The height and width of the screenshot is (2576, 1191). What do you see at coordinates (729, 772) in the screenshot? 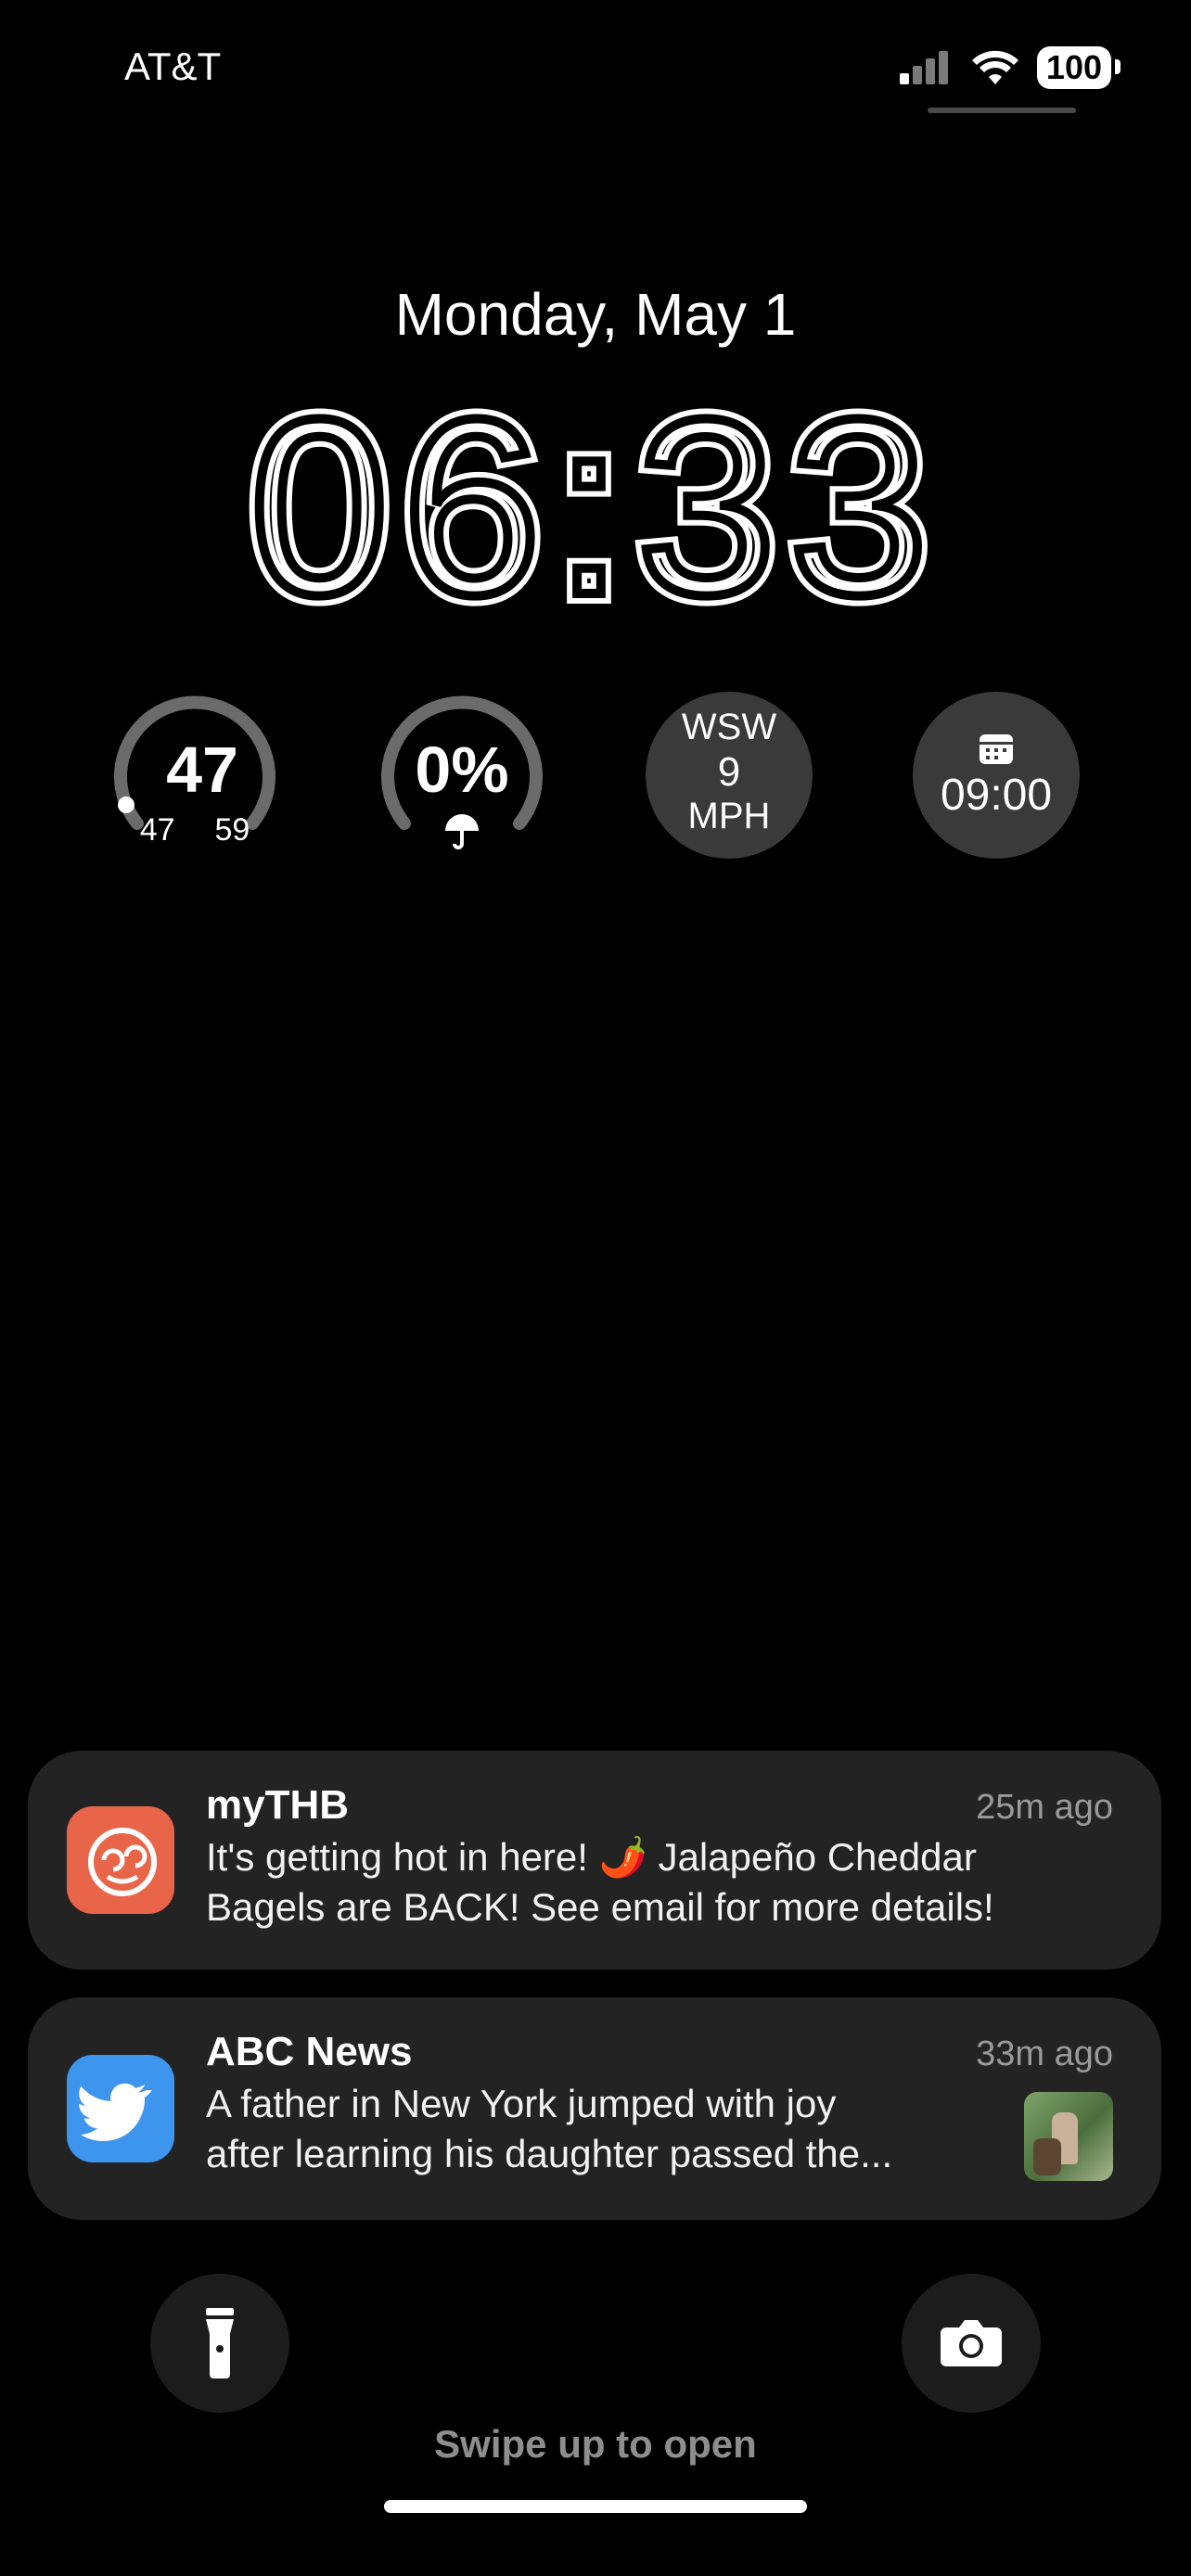
I see `wind-speed: 9` at bounding box center [729, 772].